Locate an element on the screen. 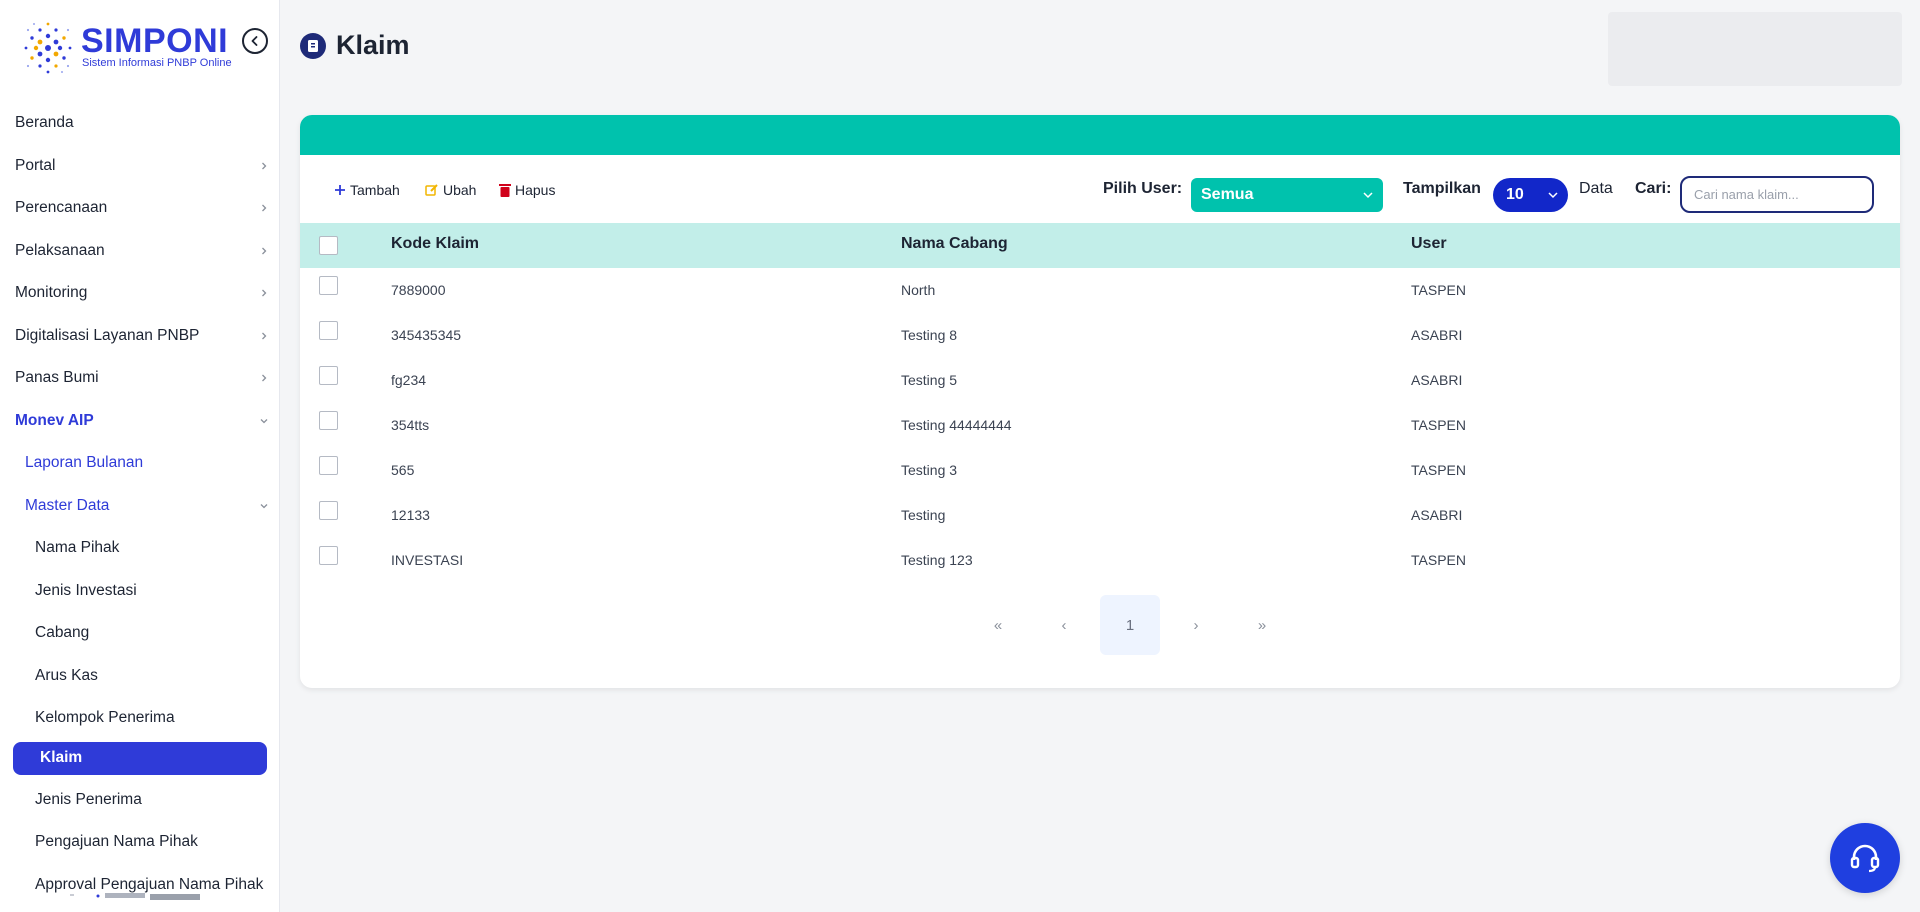 The height and width of the screenshot is (912, 1920). prev-page-icon: ‹ is located at coordinates (1064, 625).